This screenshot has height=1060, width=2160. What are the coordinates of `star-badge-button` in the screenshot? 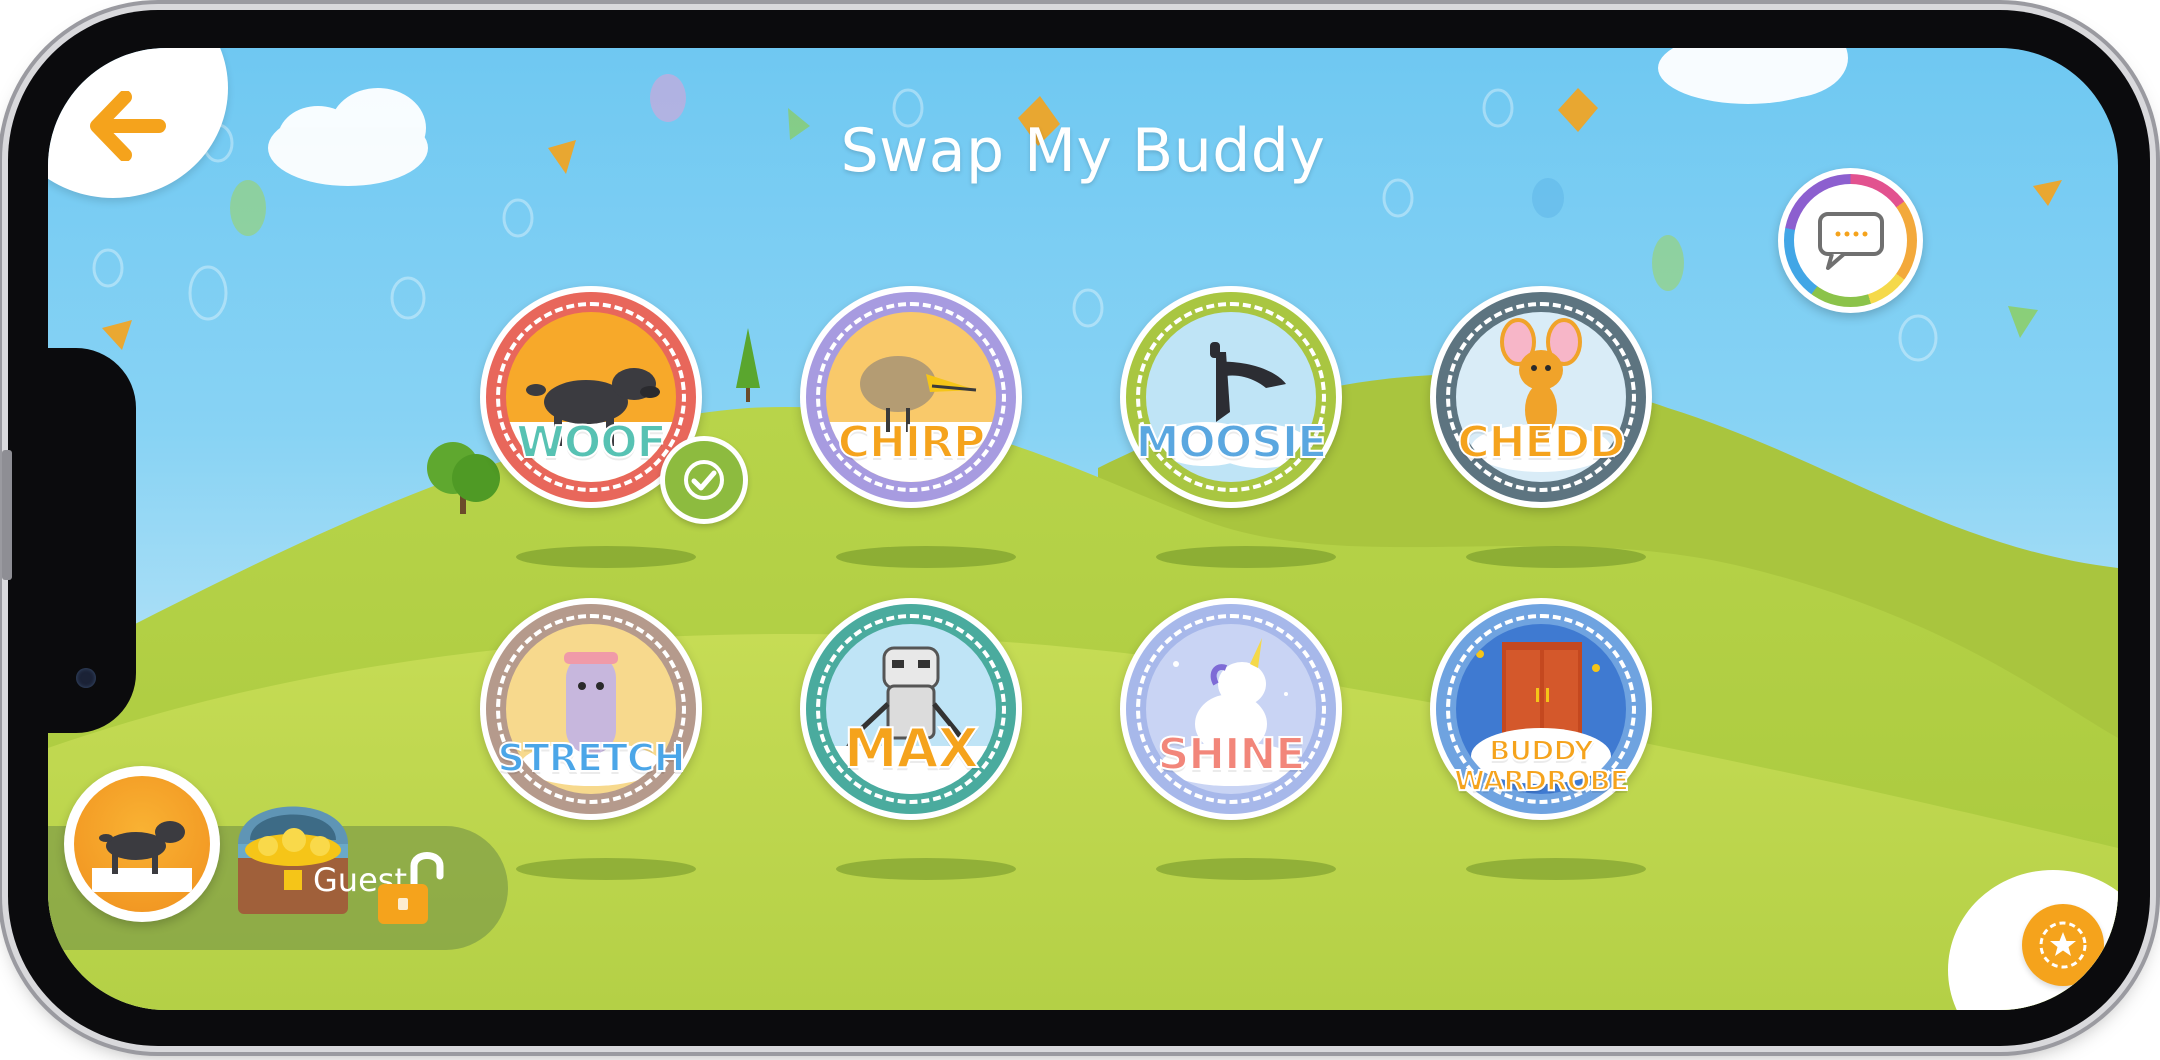 It's located at (2063, 945).